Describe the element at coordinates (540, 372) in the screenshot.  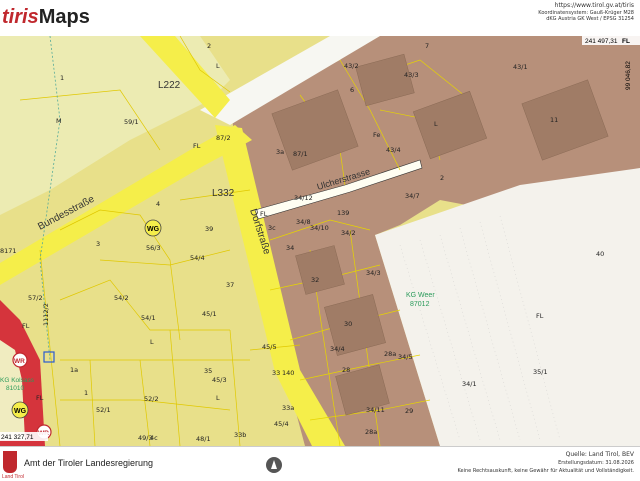
I see `parcel-label: 35/1` at that location.